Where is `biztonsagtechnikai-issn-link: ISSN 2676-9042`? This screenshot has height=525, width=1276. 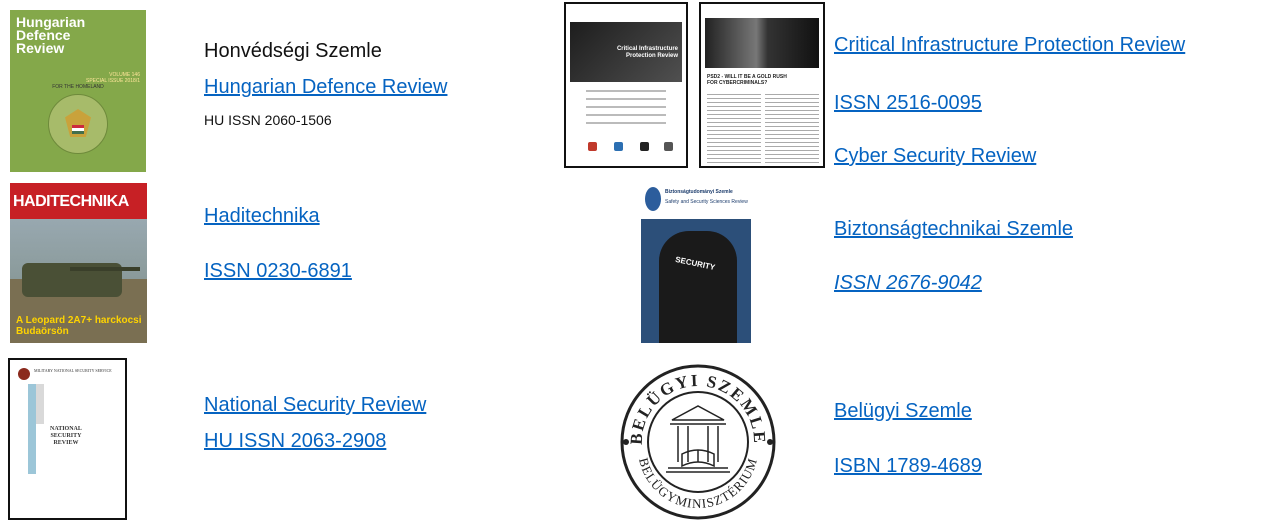 biztonsagtechnikai-issn-link: ISSN 2676-9042 is located at coordinates (908, 283).